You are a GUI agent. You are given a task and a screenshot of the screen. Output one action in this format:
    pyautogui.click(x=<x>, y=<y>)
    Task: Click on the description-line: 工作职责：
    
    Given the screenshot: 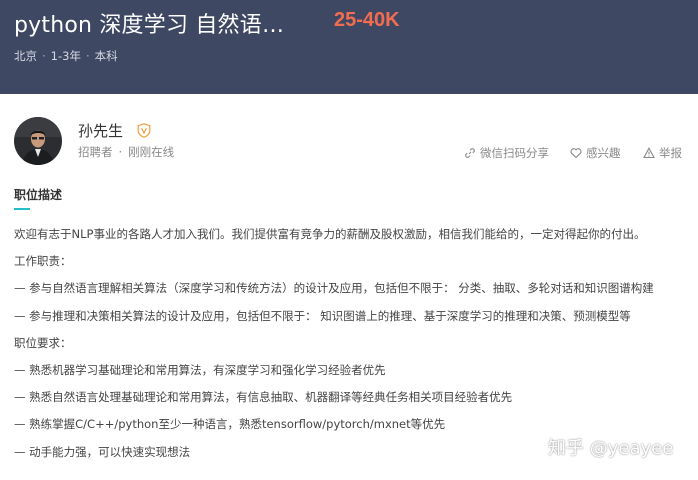 What is the action you would take?
    pyautogui.click(x=43, y=261)
    